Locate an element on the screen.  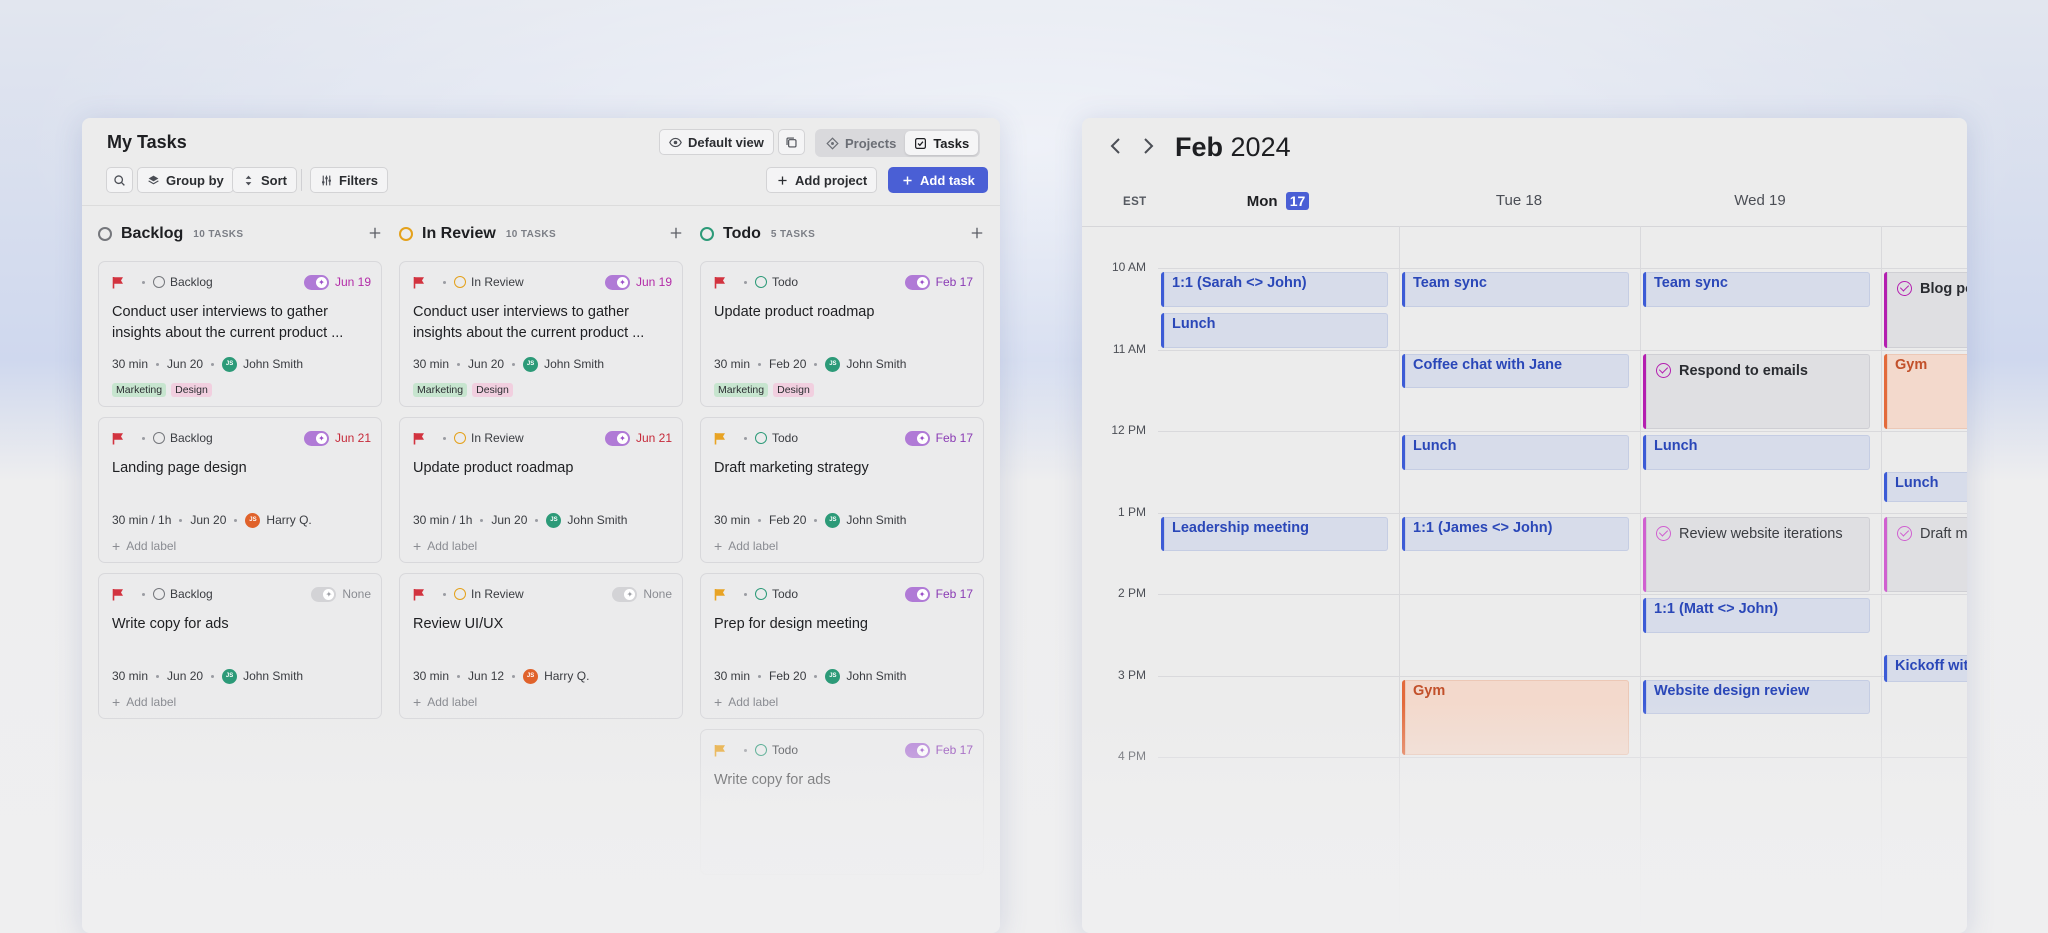
calendar-event: Coffee chat with Jane is located at coordinates (1515, 371).